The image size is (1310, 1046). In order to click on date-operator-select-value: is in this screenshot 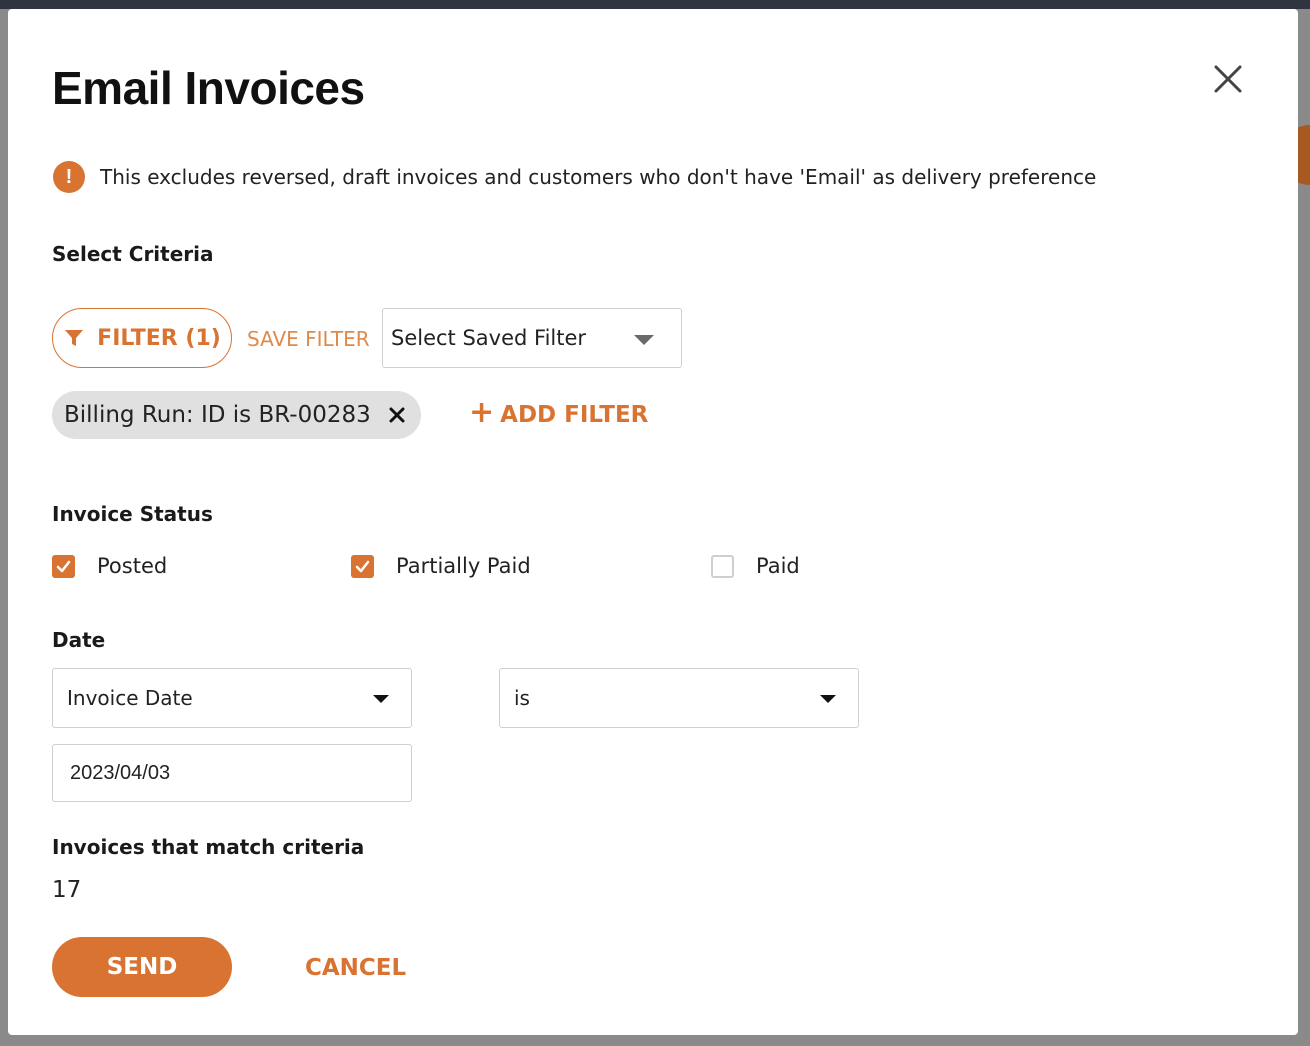, I will do `click(522, 698)`.